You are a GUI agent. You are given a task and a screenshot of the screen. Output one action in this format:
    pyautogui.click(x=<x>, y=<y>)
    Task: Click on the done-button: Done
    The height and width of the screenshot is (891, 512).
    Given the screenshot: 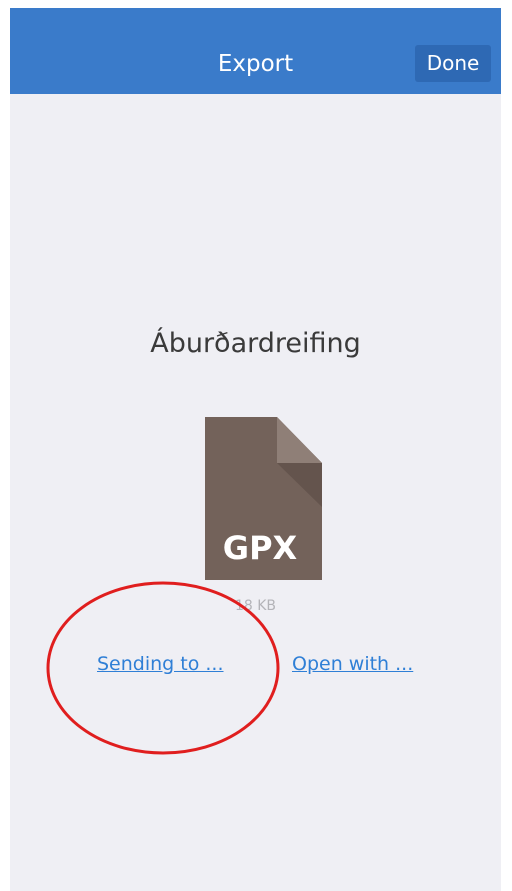 What is the action you would take?
    pyautogui.click(x=453, y=63)
    